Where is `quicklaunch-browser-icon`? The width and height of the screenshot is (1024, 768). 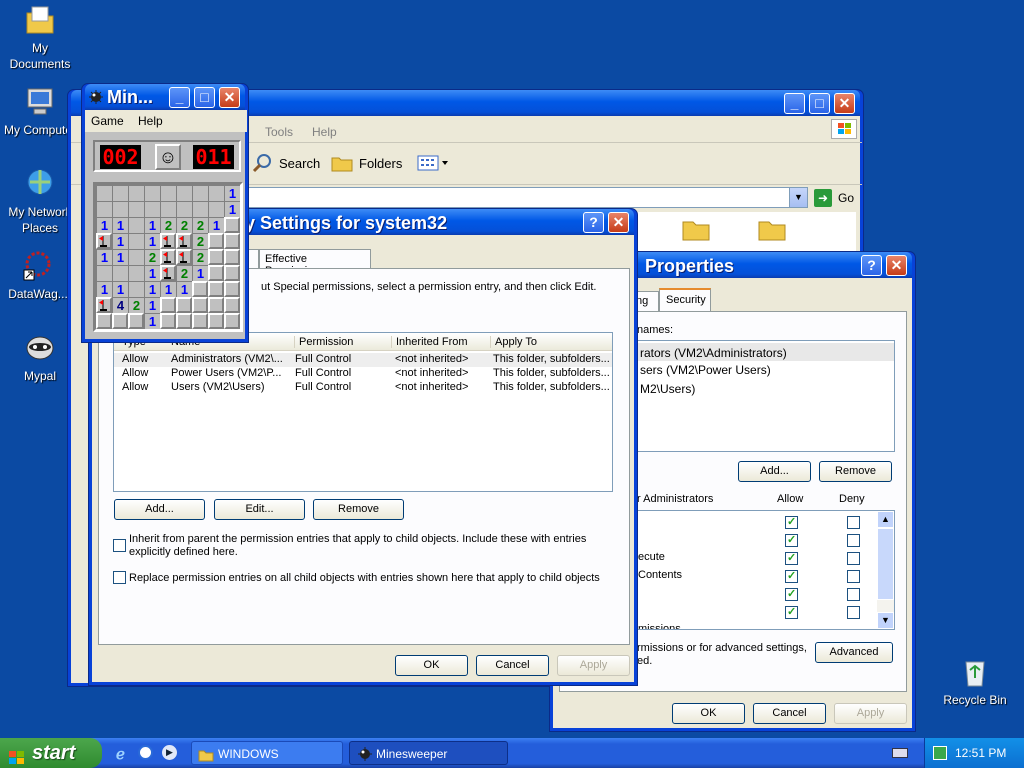 quicklaunch-browser-icon is located at coordinates (145, 752).